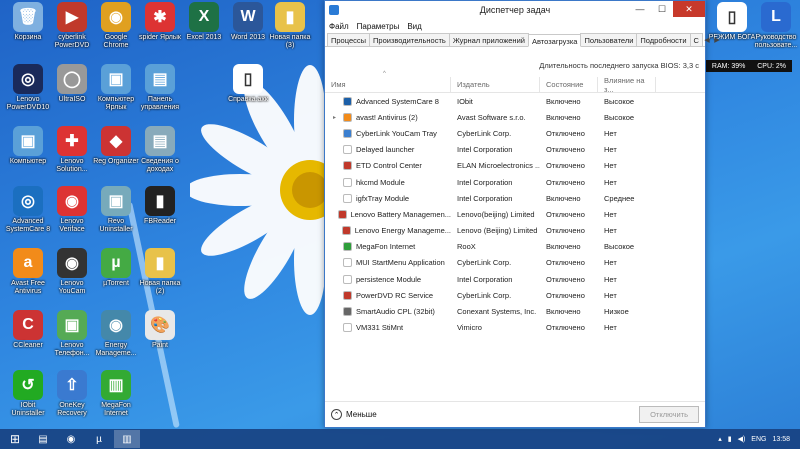  I want to click on cell-publisher: CyberLink Corp., so click(484, 295).